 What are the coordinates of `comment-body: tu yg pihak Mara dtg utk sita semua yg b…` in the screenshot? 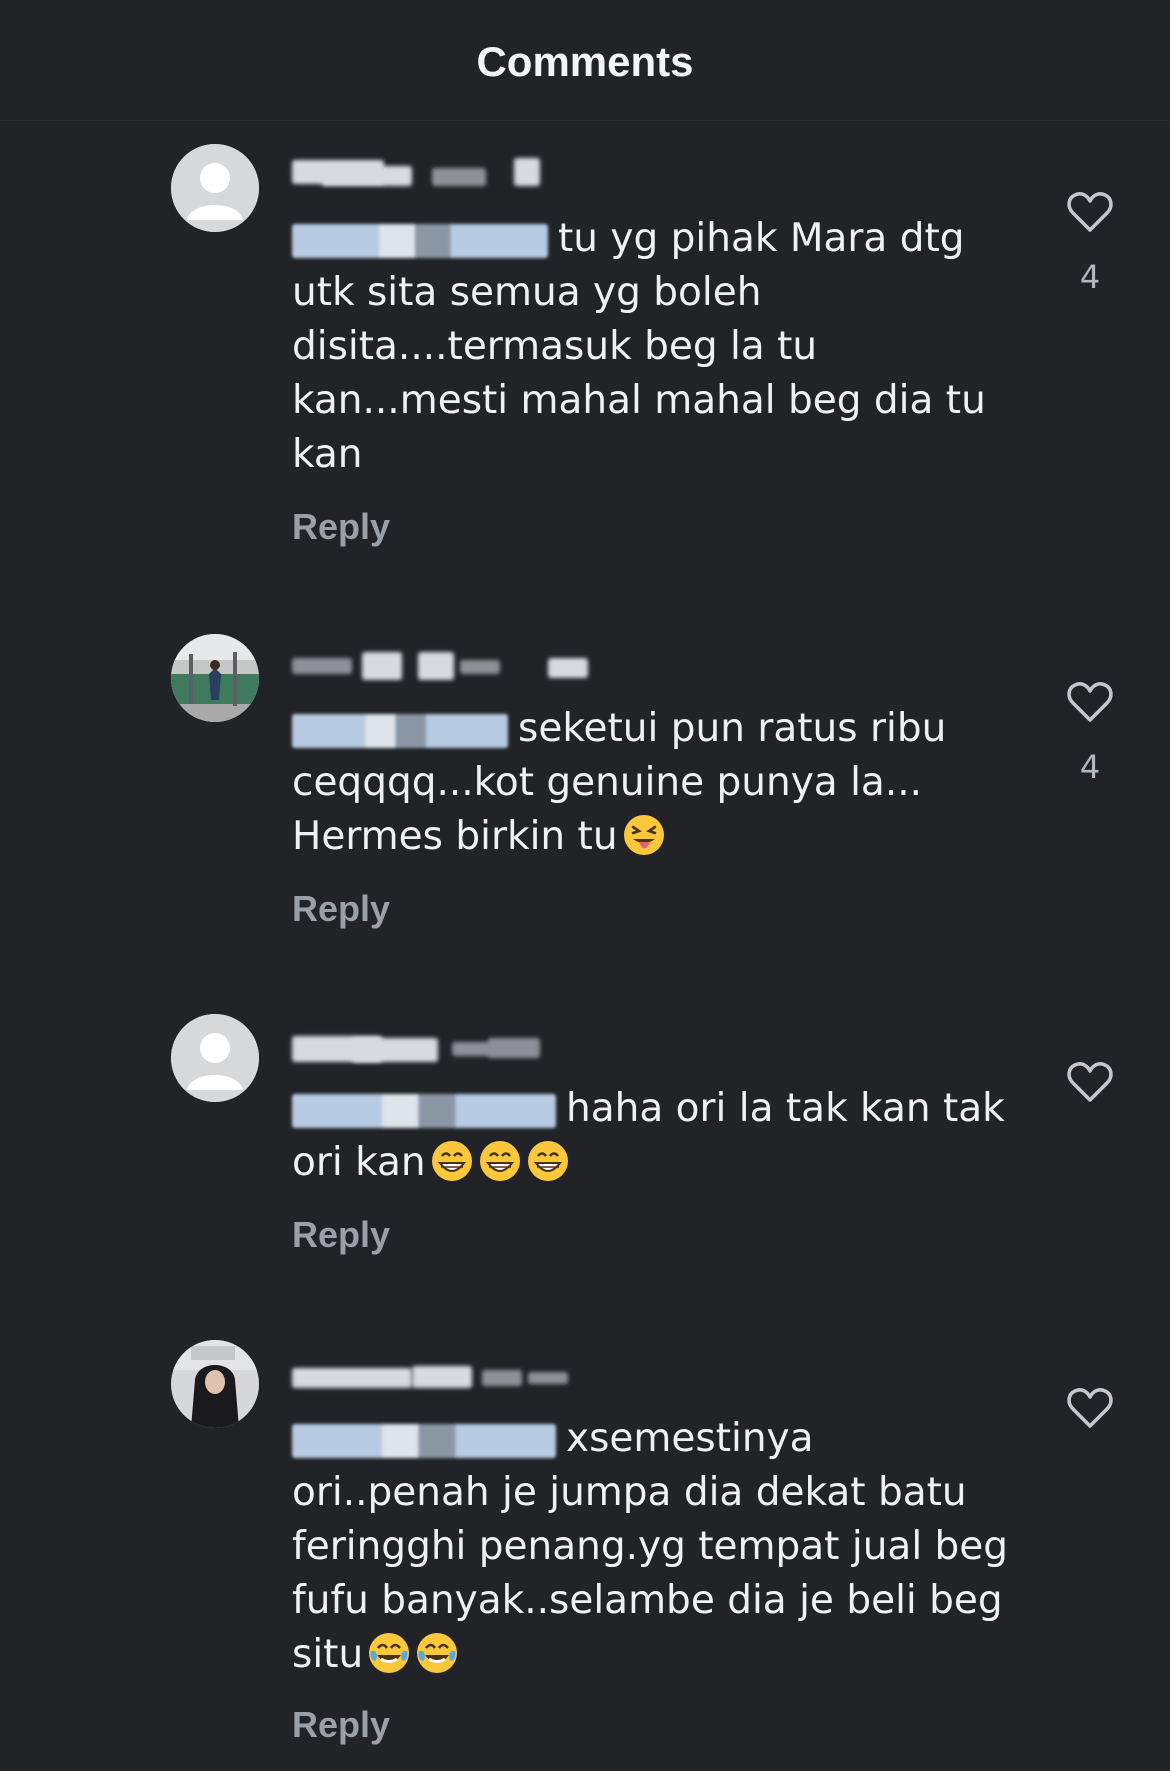 It's located at (652, 347).